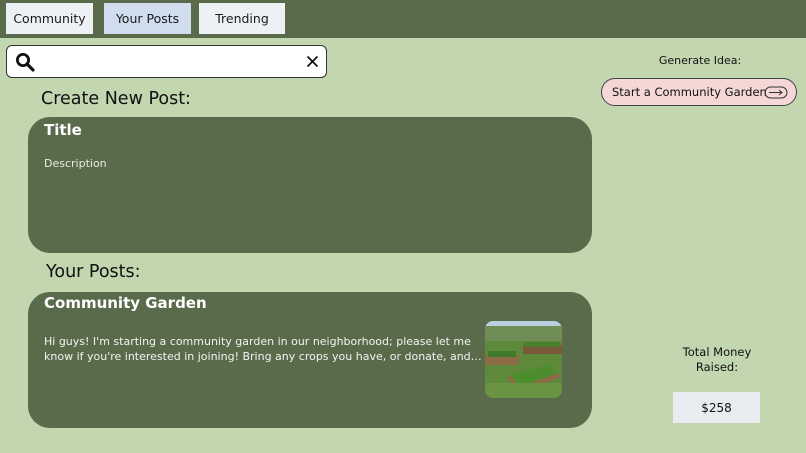 The width and height of the screenshot is (806, 453). What do you see at coordinates (776, 92) in the screenshot?
I see `arrow-right-icon` at bounding box center [776, 92].